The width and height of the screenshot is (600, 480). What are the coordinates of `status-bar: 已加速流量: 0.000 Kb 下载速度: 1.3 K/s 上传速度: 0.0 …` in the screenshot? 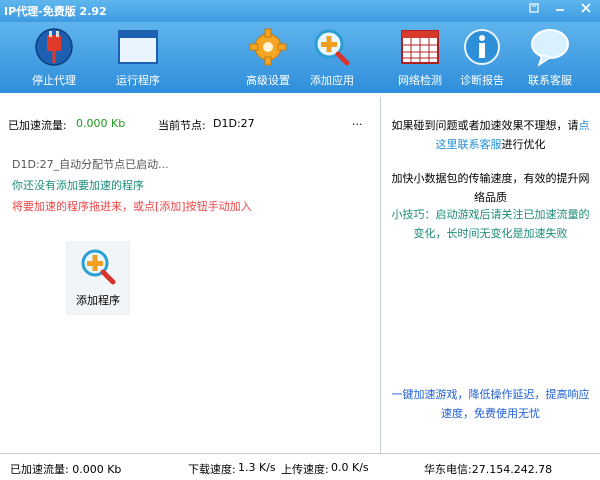 It's located at (300, 466).